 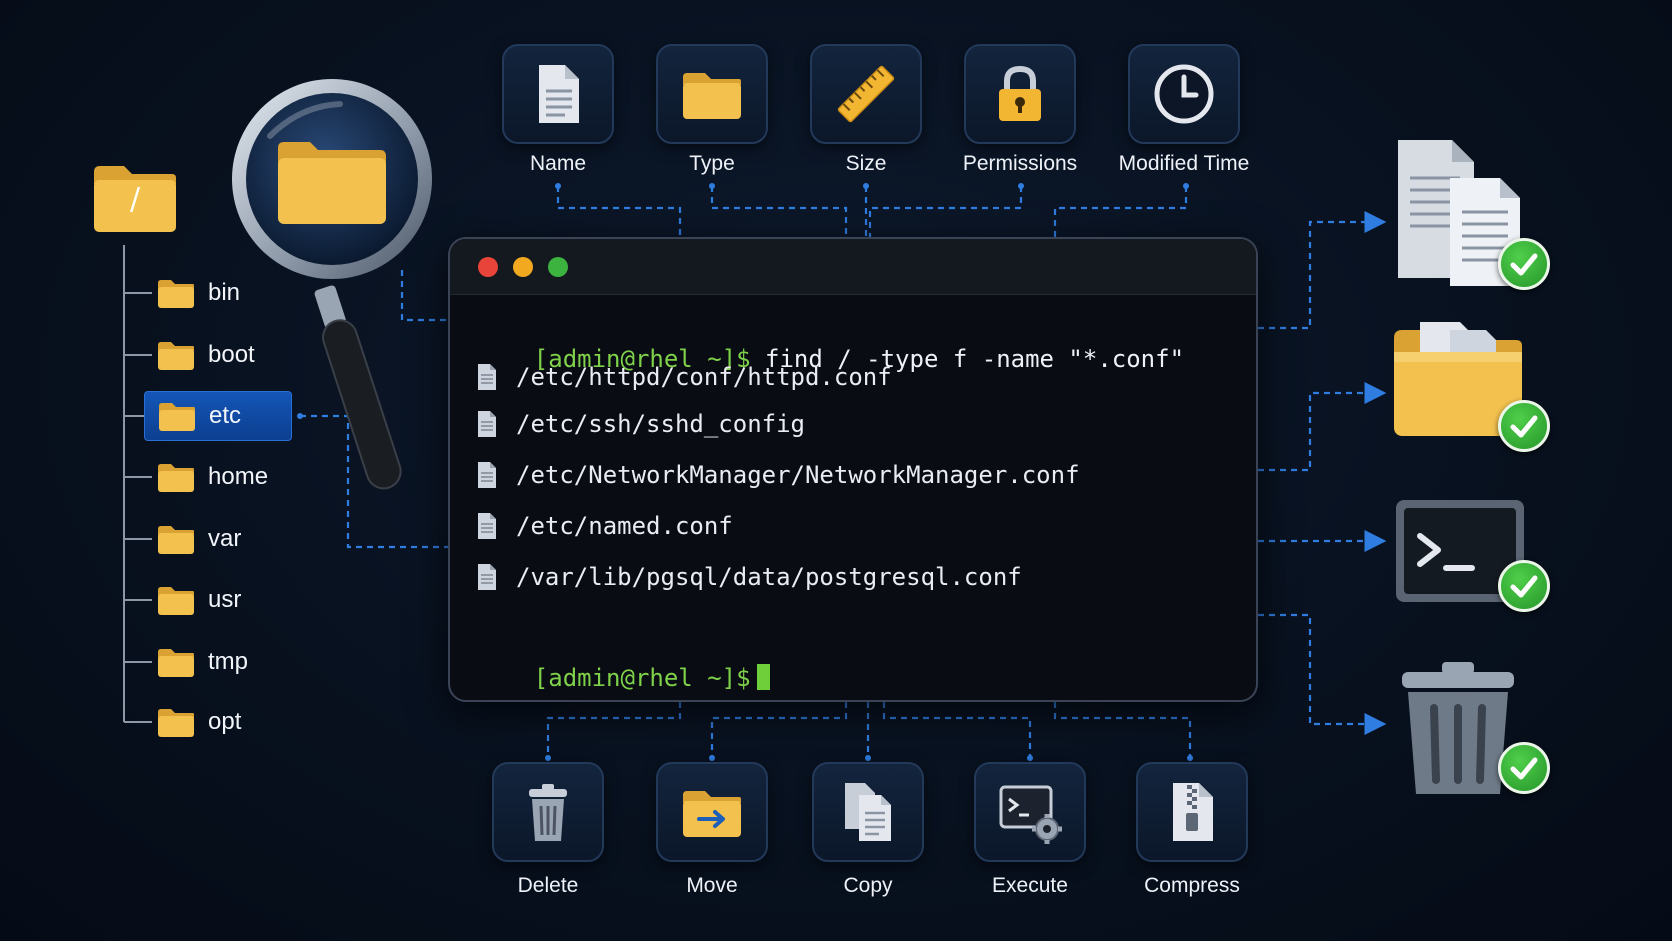 I want to click on attribute-tile-size, so click(x=866, y=94).